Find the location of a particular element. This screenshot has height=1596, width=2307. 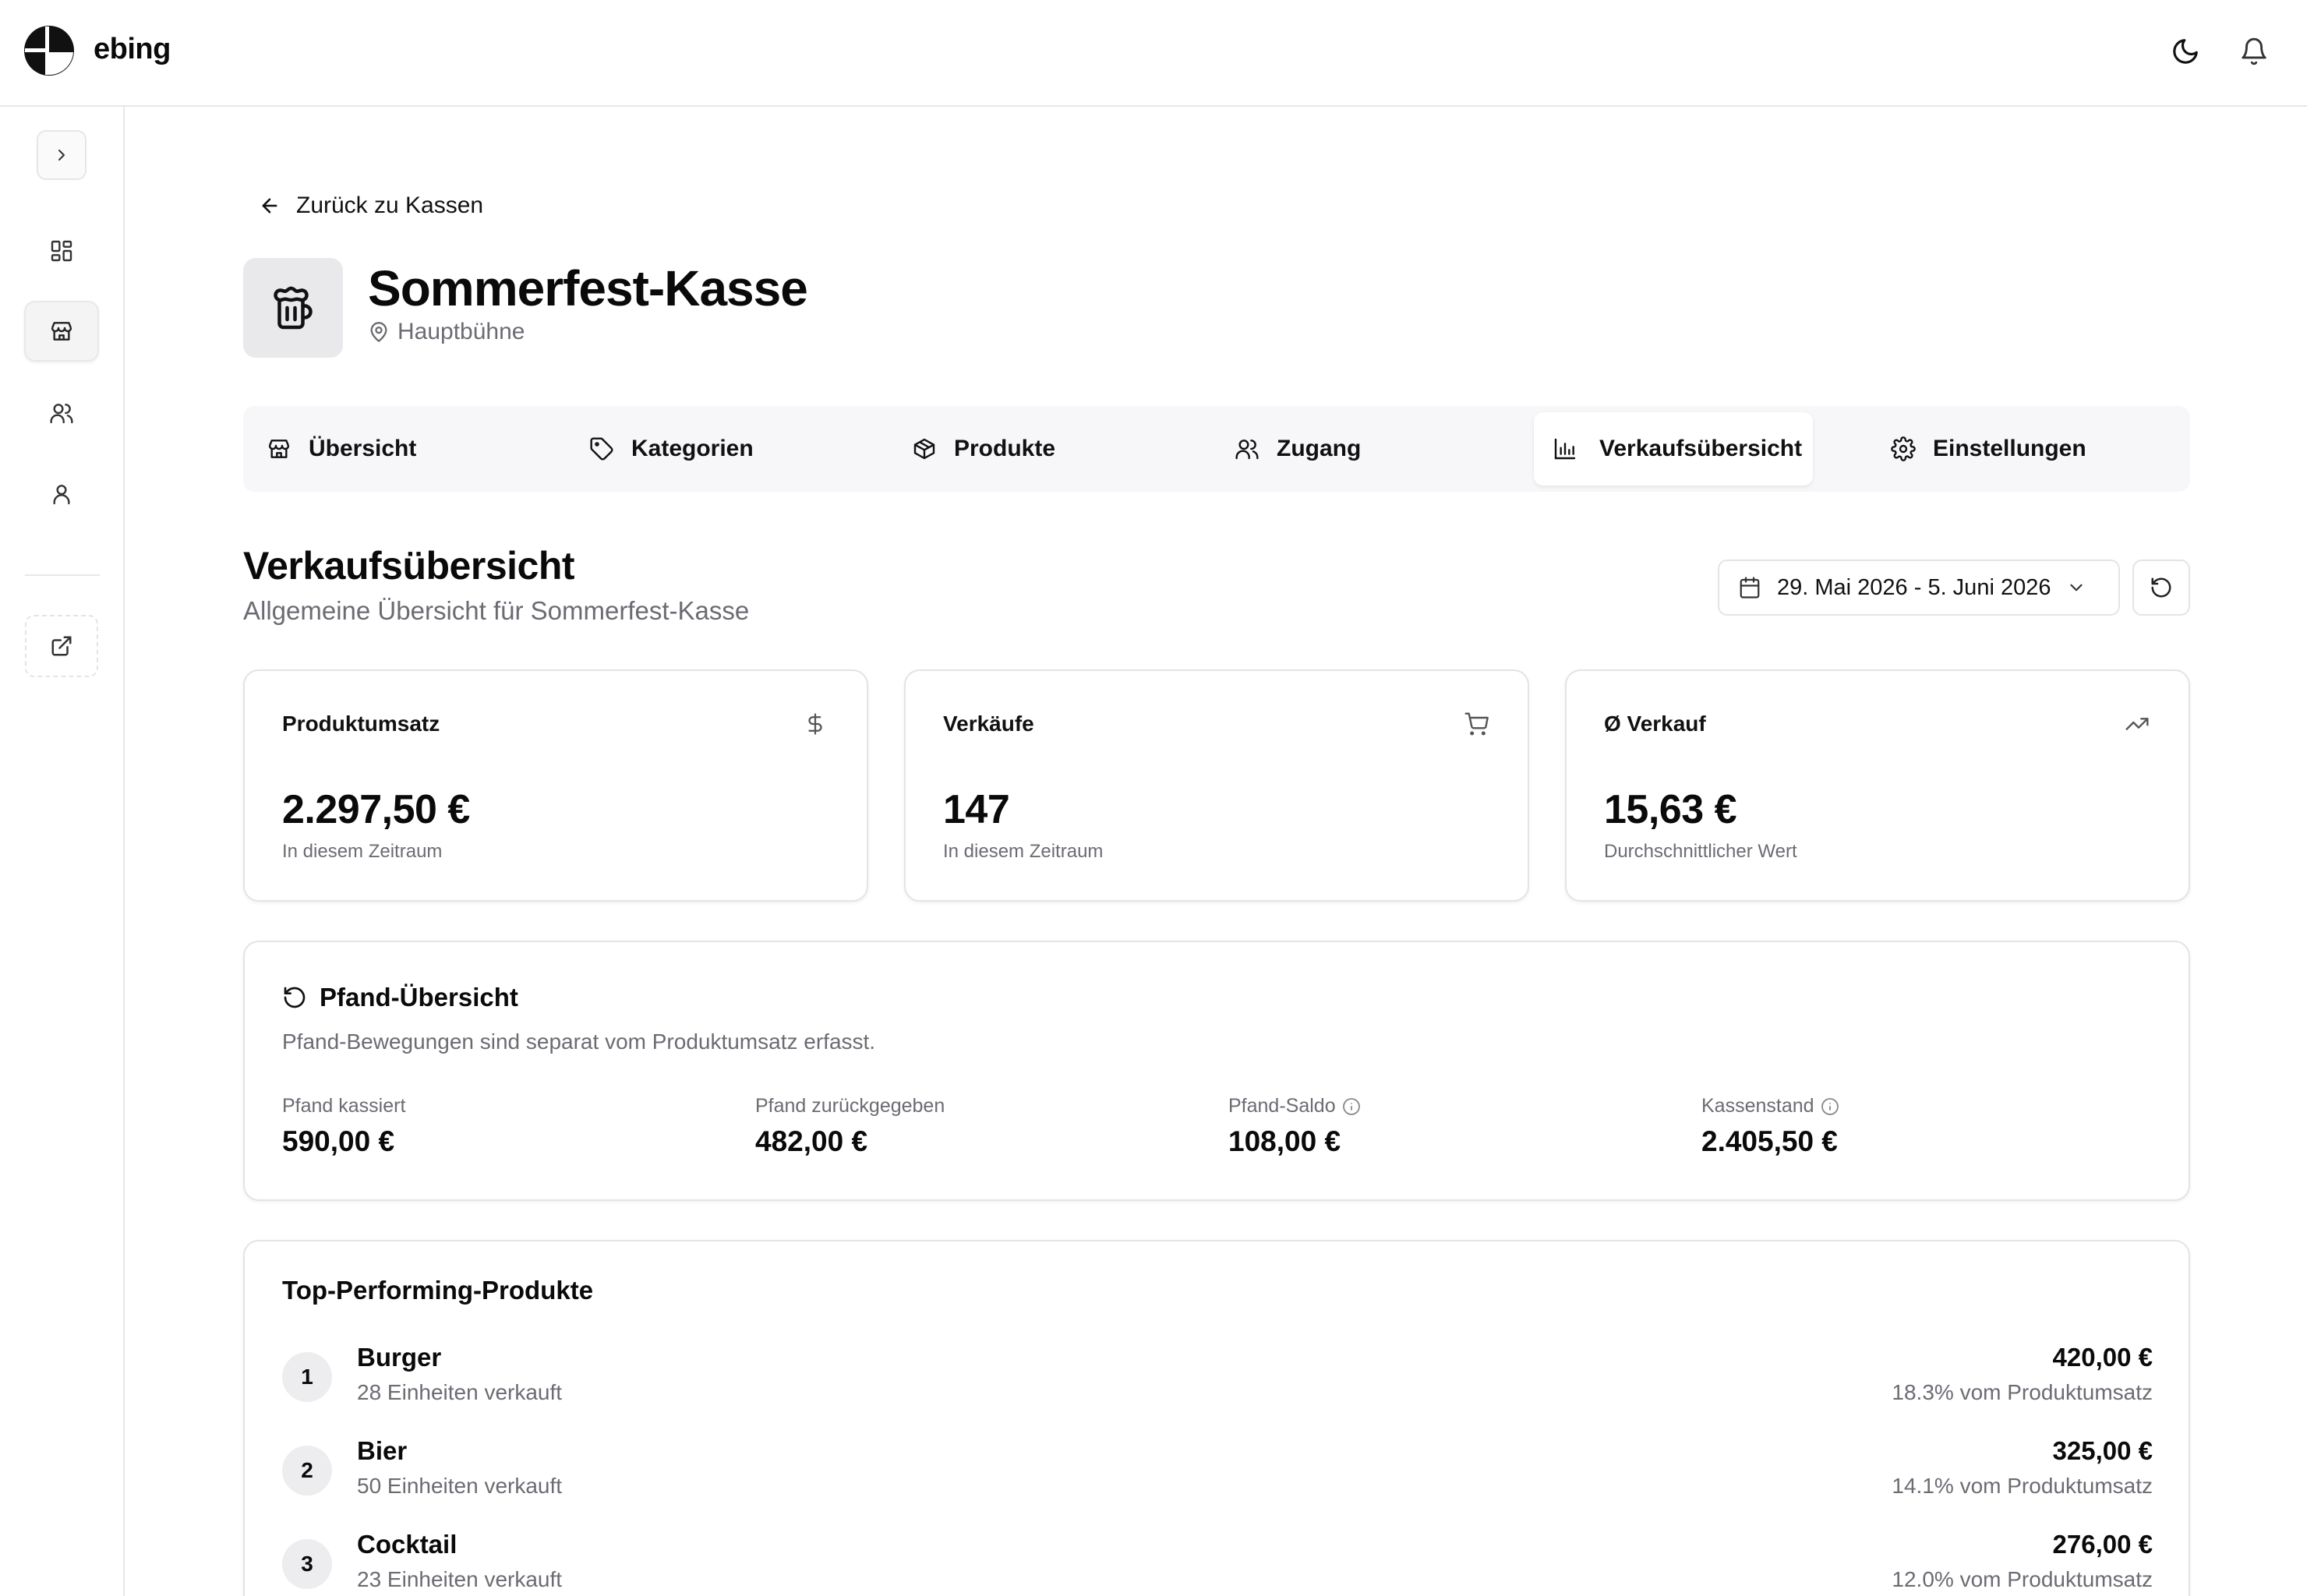

product-revenue: 325,00 € is located at coordinates (2102, 1450).